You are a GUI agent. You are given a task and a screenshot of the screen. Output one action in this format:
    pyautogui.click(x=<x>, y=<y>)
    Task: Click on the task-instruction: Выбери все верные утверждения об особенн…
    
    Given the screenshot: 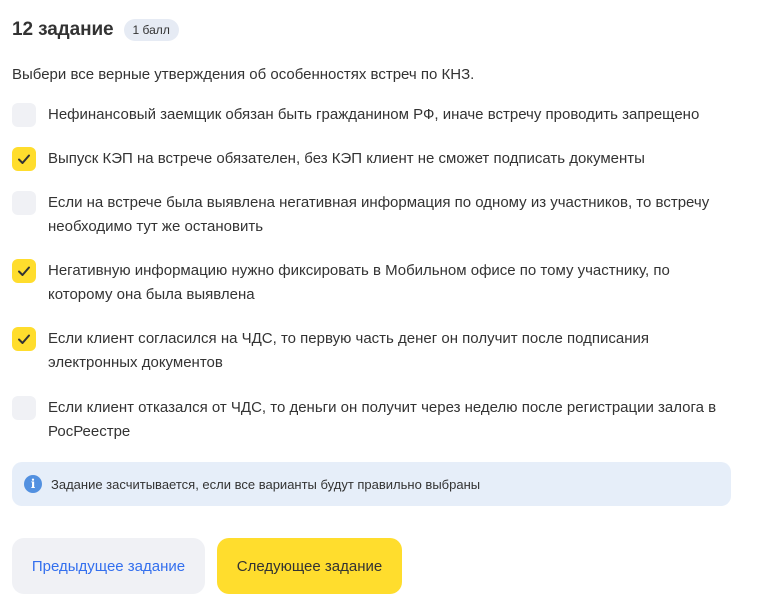 What is the action you would take?
    pyautogui.click(x=243, y=74)
    